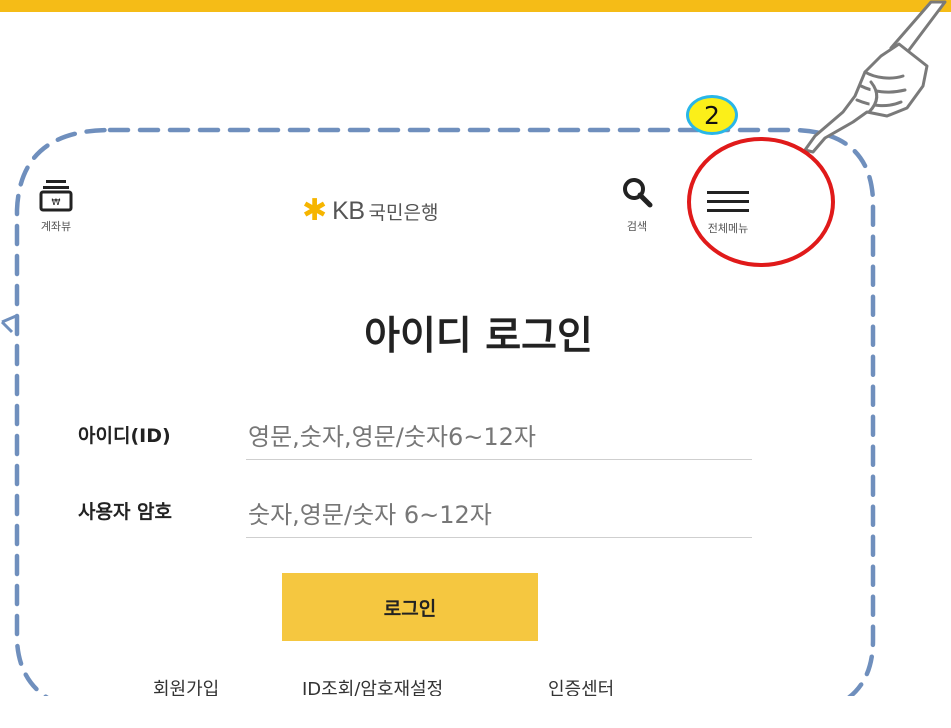 The width and height of the screenshot is (951, 728). Describe the element at coordinates (124, 436) in the screenshot. I see `id-label: 아이디(ID)` at that location.